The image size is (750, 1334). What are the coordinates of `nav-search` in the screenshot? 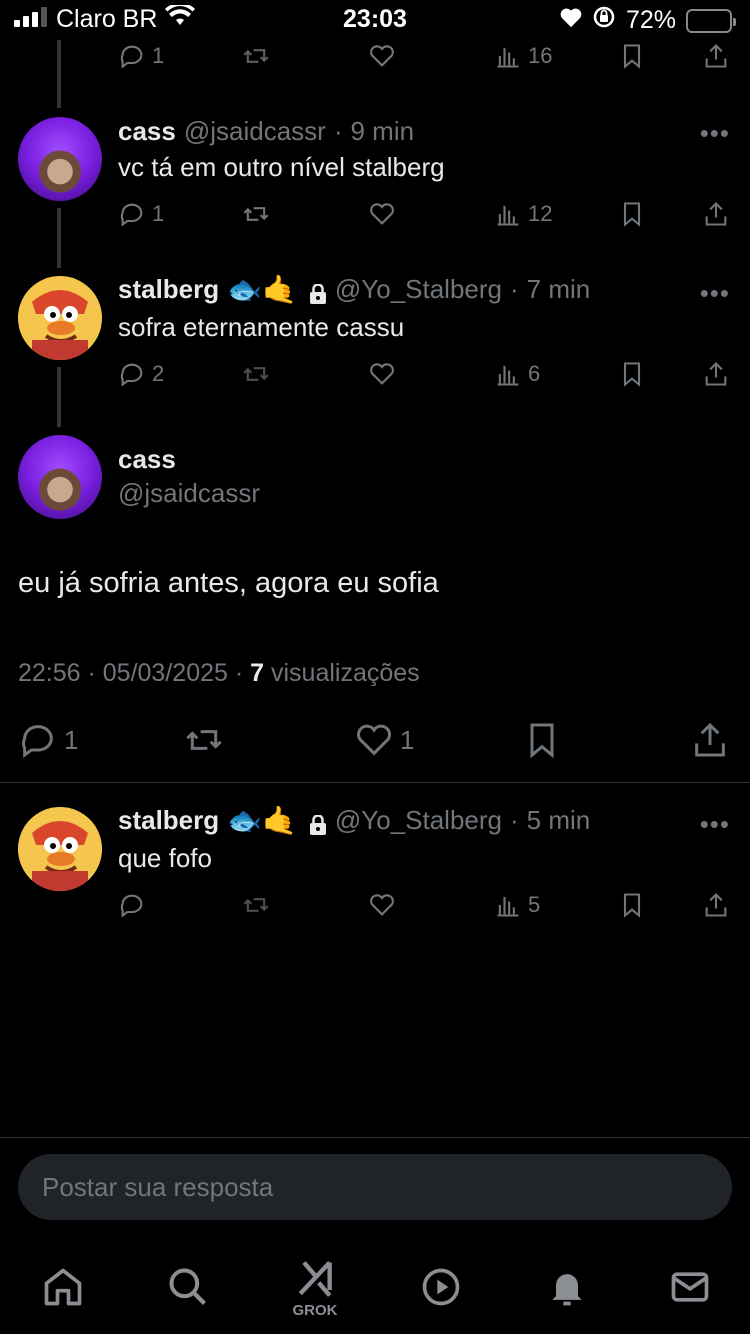 It's located at (188, 1287).